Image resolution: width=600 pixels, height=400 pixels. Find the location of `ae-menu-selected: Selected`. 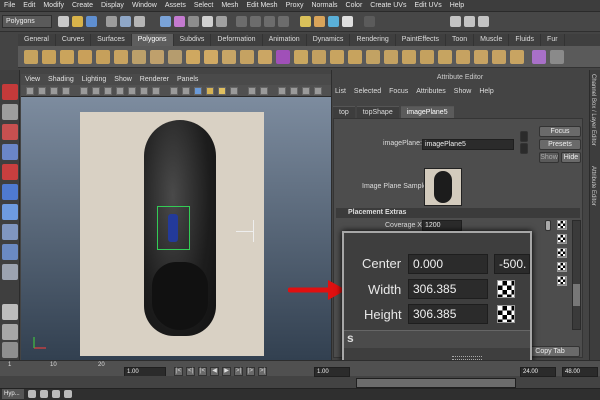

ae-menu-selected: Selected is located at coordinates (367, 92).